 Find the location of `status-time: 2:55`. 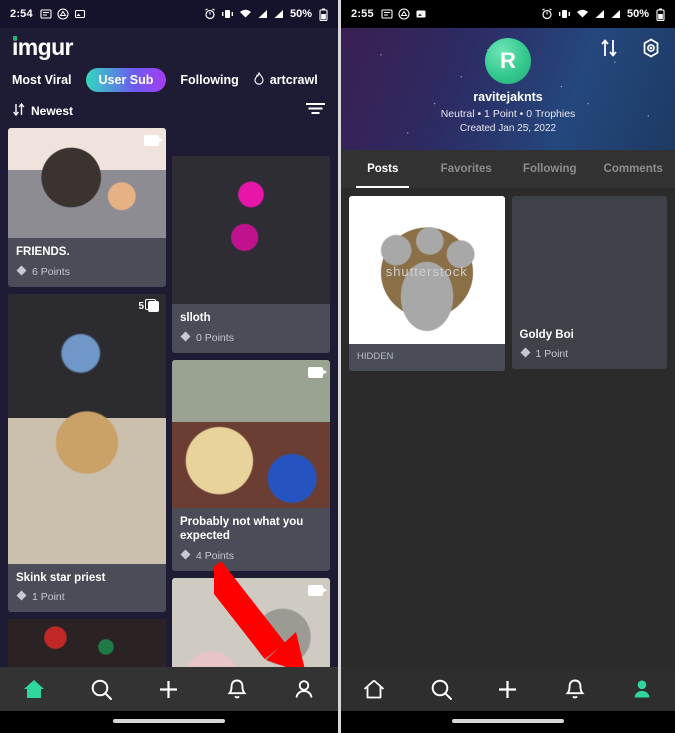

status-time: 2:55 is located at coordinates (362, 14).